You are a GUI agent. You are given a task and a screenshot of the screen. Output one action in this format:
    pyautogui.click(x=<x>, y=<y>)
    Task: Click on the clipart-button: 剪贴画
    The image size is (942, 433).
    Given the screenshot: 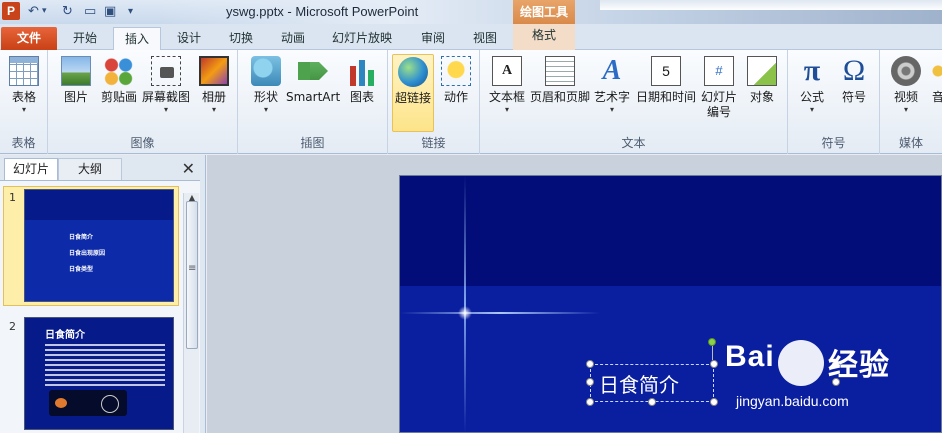 What is the action you would take?
    pyautogui.click(x=119, y=90)
    